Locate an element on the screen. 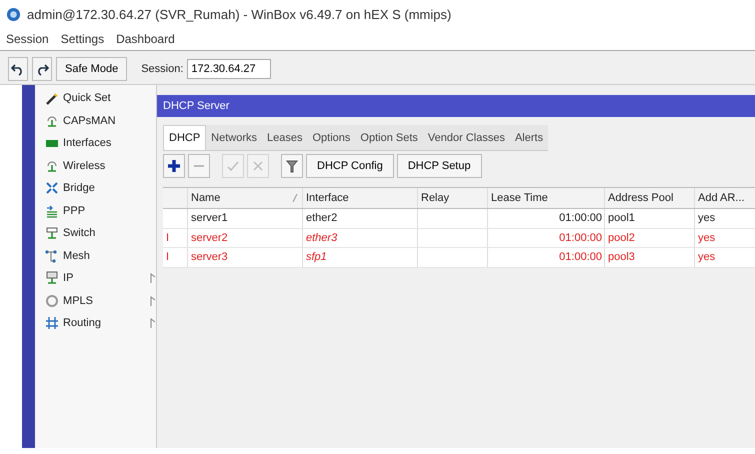  menu-item: Settings is located at coordinates (82, 39).